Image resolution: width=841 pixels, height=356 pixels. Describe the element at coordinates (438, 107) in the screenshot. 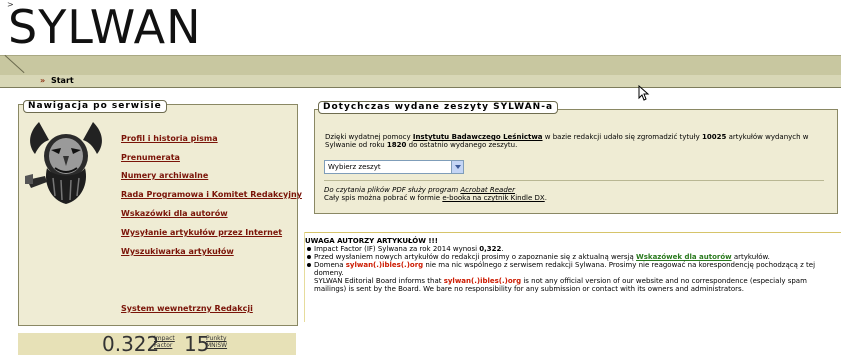

I see `issues-legend: Dotychczas wydane zeszyty SYLWAN-a` at that location.